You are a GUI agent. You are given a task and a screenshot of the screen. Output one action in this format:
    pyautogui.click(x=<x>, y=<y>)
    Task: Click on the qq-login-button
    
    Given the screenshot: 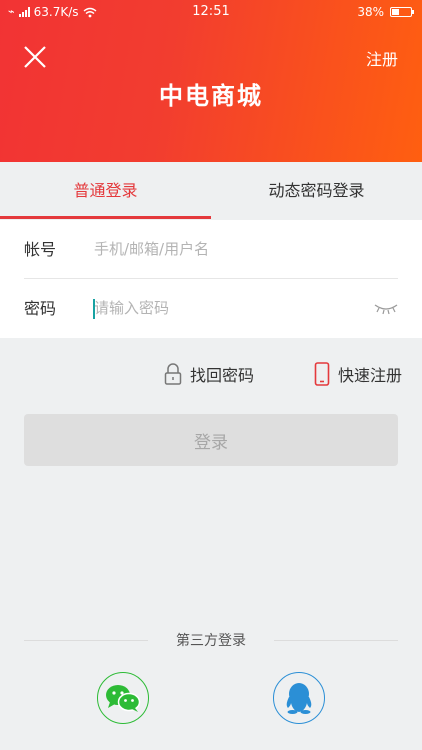 What is the action you would take?
    pyautogui.click(x=299, y=698)
    